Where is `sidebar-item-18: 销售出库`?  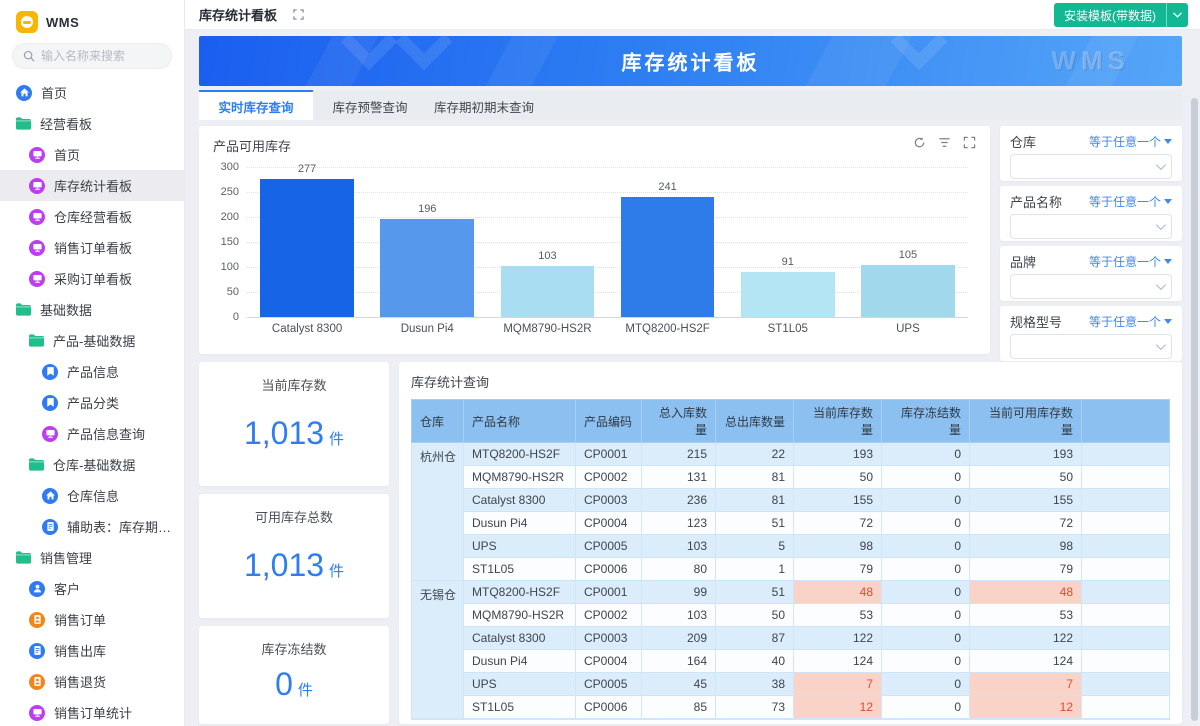
sidebar-item-18: 销售出库 is located at coordinates (92, 650).